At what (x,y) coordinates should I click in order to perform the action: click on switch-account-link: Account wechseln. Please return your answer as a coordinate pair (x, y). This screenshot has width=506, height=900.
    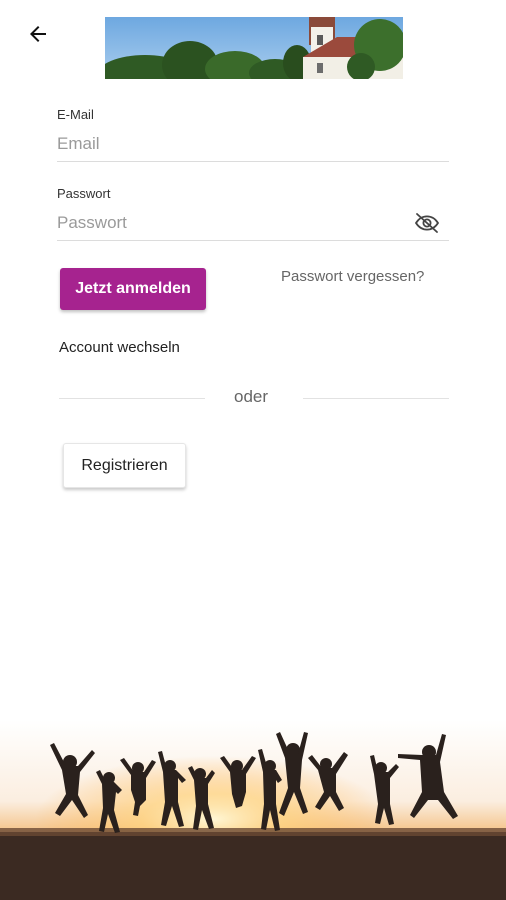
    Looking at the image, I should click on (119, 347).